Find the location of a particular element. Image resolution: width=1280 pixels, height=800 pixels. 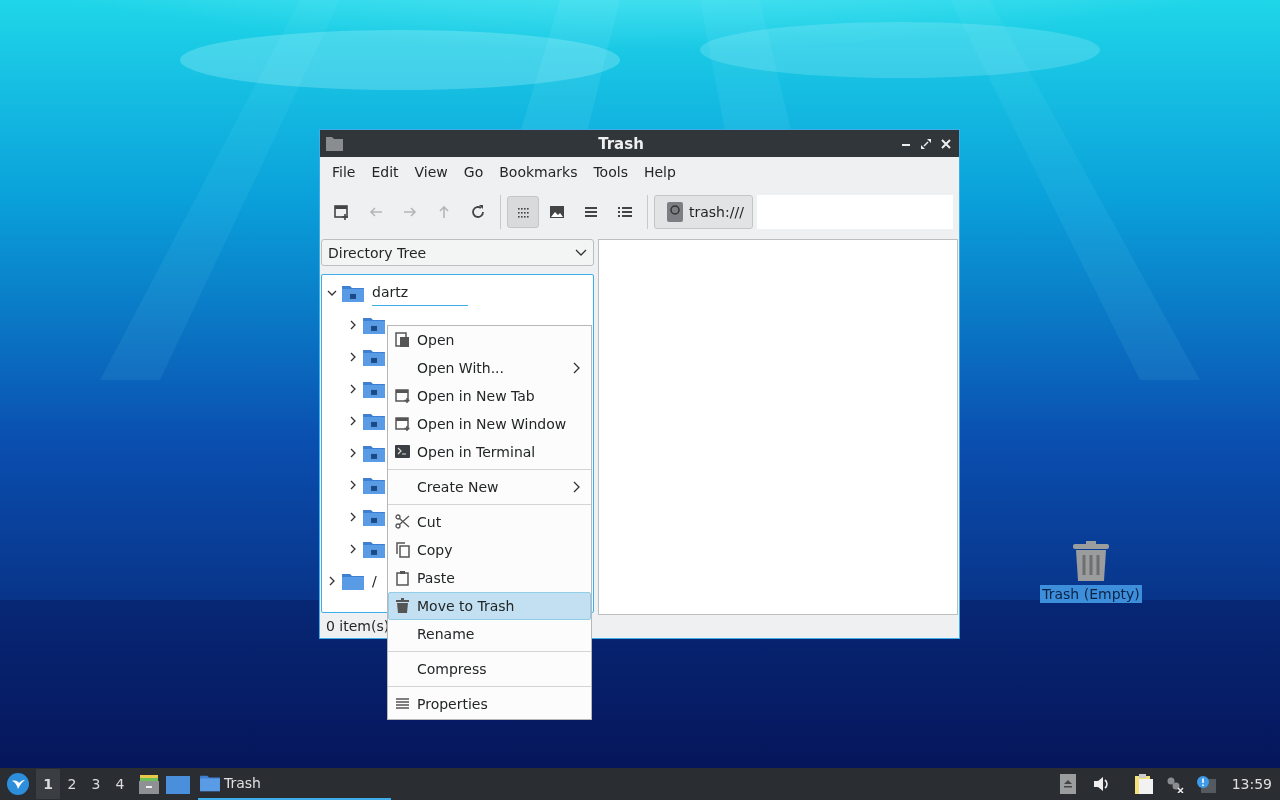

maximize-icon is located at coordinates (926, 143).